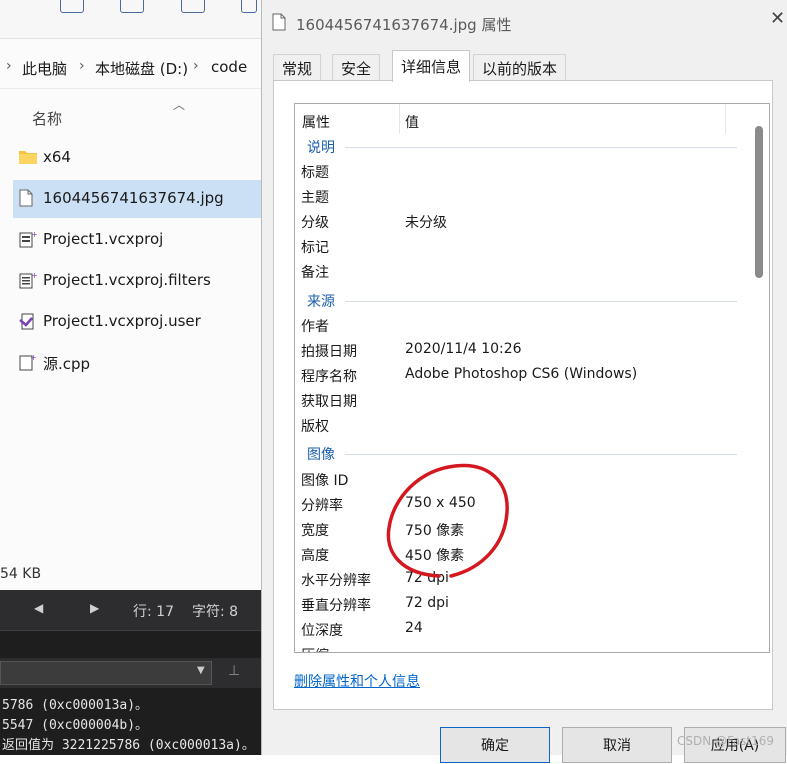 The height and width of the screenshot is (764, 787). Describe the element at coordinates (72, 6) in the screenshot. I see `copy-icon` at that location.